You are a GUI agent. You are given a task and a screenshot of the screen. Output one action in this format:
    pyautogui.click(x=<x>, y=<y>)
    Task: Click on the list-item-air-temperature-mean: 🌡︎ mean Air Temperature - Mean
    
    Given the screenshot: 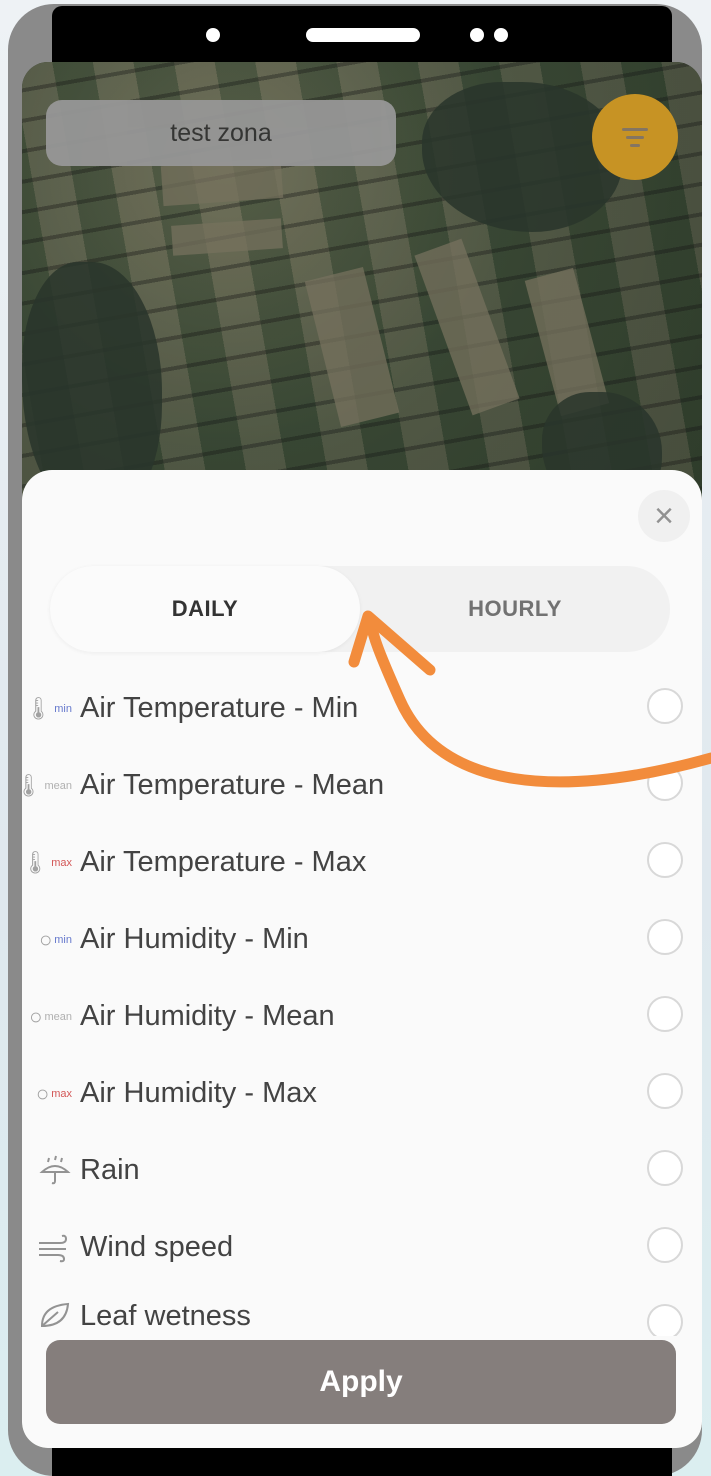 What is the action you would take?
    pyautogui.click(x=362, y=785)
    